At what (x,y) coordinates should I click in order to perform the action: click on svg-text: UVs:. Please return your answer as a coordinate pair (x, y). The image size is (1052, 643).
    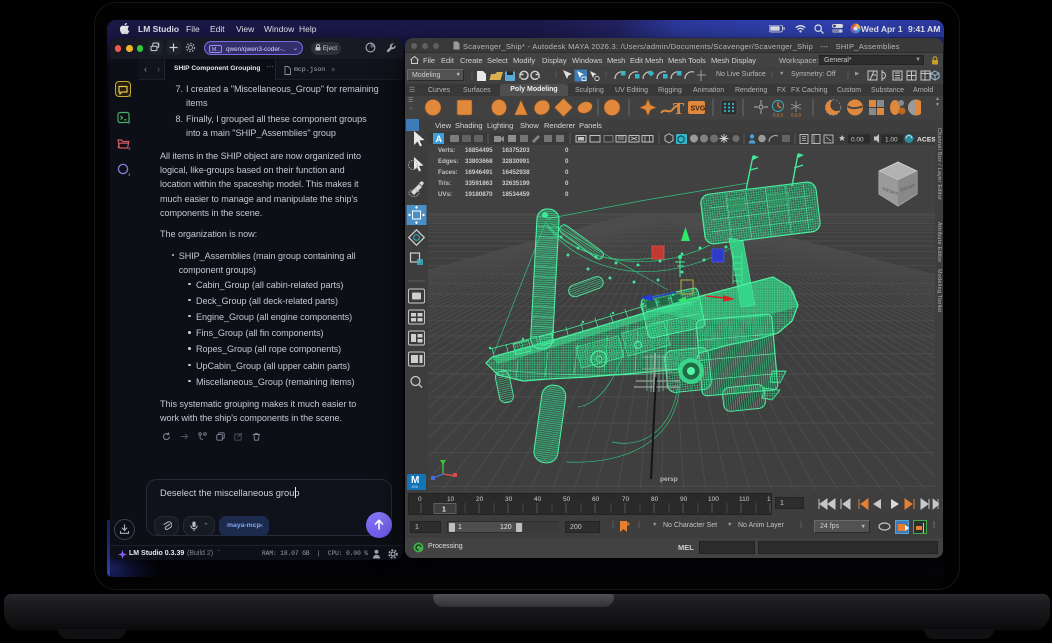
    Looking at the image, I should click on (445, 194).